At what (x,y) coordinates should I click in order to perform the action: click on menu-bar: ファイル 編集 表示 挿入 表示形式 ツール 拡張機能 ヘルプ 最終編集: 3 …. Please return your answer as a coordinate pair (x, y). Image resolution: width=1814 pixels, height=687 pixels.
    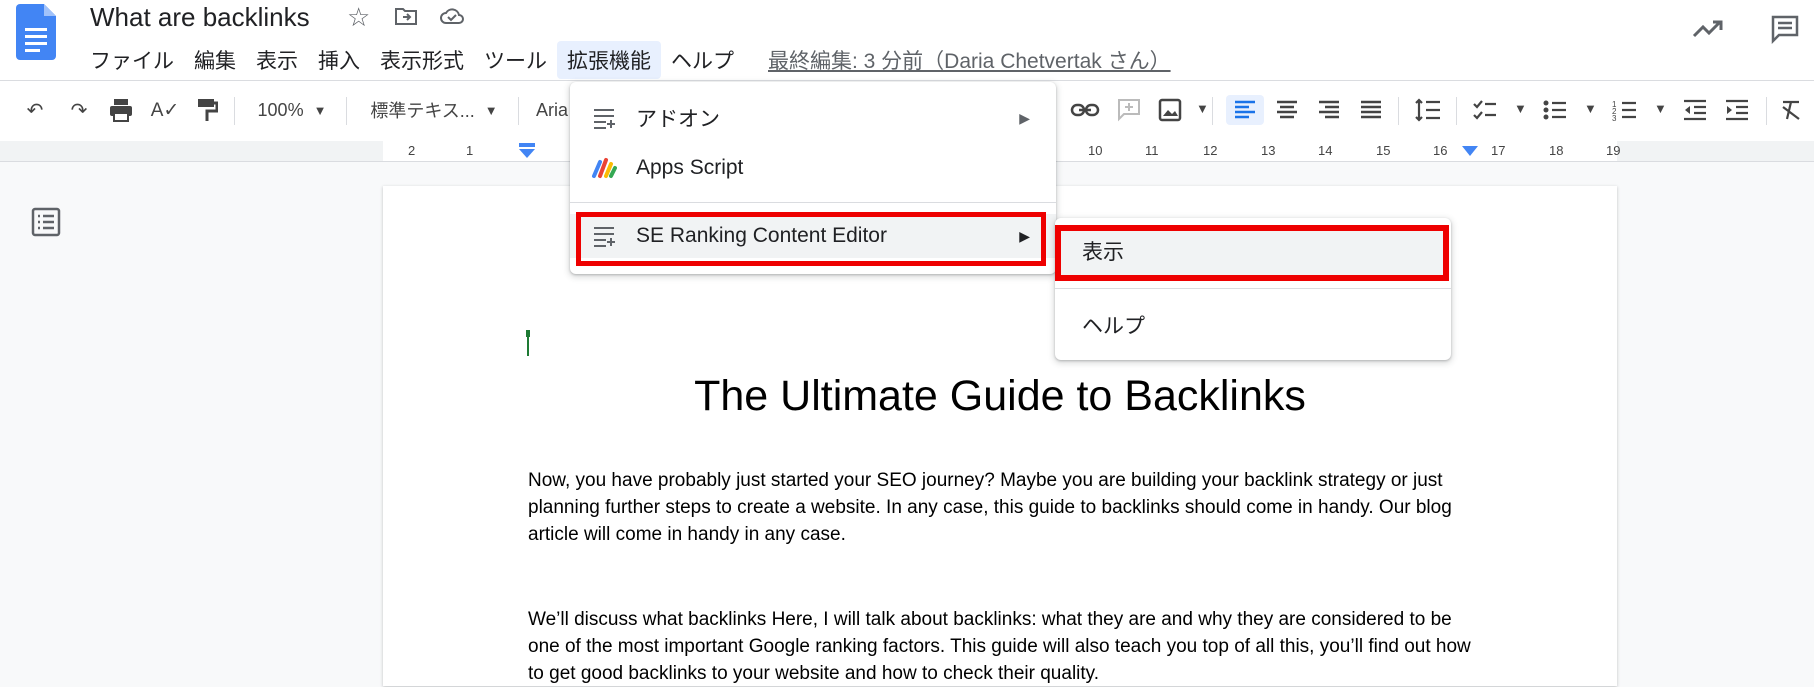
    Looking at the image, I should click on (625, 60).